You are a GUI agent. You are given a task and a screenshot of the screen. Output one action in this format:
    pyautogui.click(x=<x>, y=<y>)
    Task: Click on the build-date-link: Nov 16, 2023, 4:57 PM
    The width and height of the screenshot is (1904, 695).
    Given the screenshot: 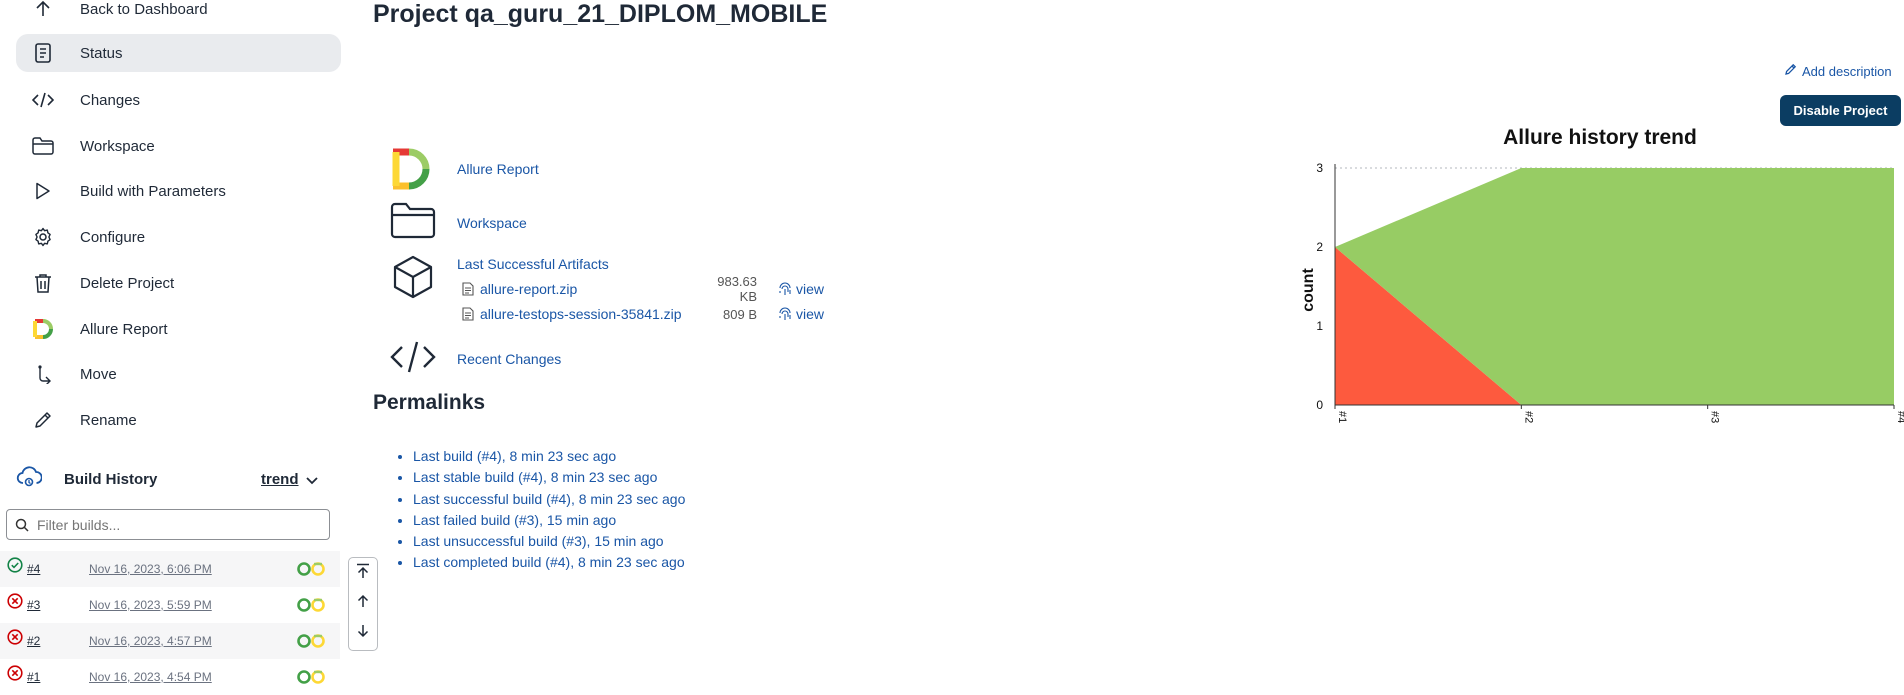 What is the action you would take?
    pyautogui.click(x=150, y=641)
    